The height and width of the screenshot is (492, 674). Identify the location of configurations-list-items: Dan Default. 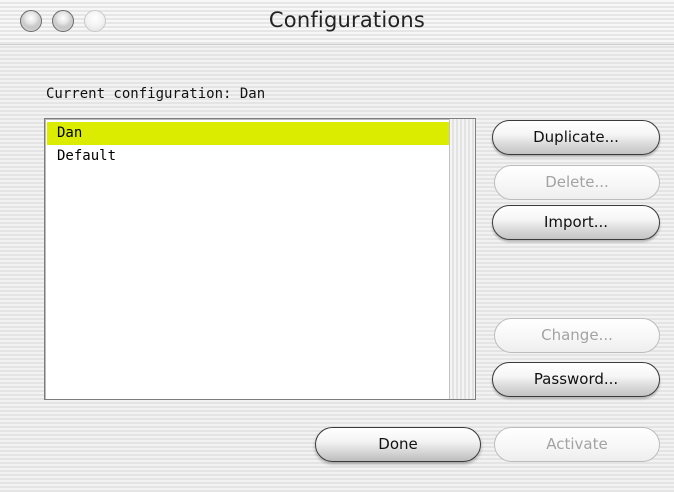
(249, 145).